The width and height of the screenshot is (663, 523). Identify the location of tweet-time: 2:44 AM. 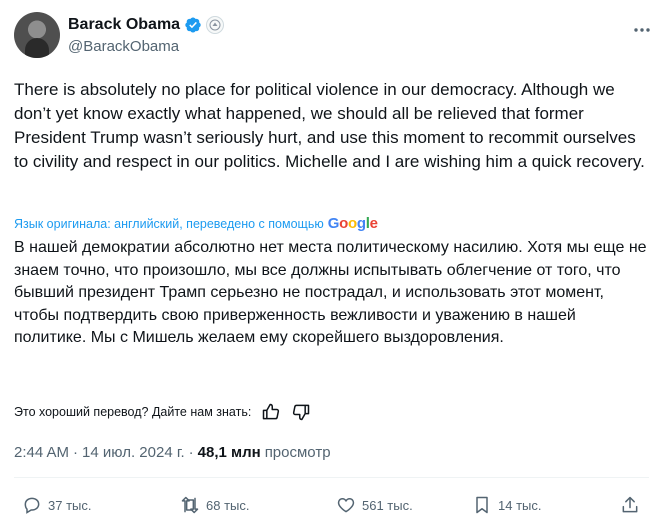
(41, 452).